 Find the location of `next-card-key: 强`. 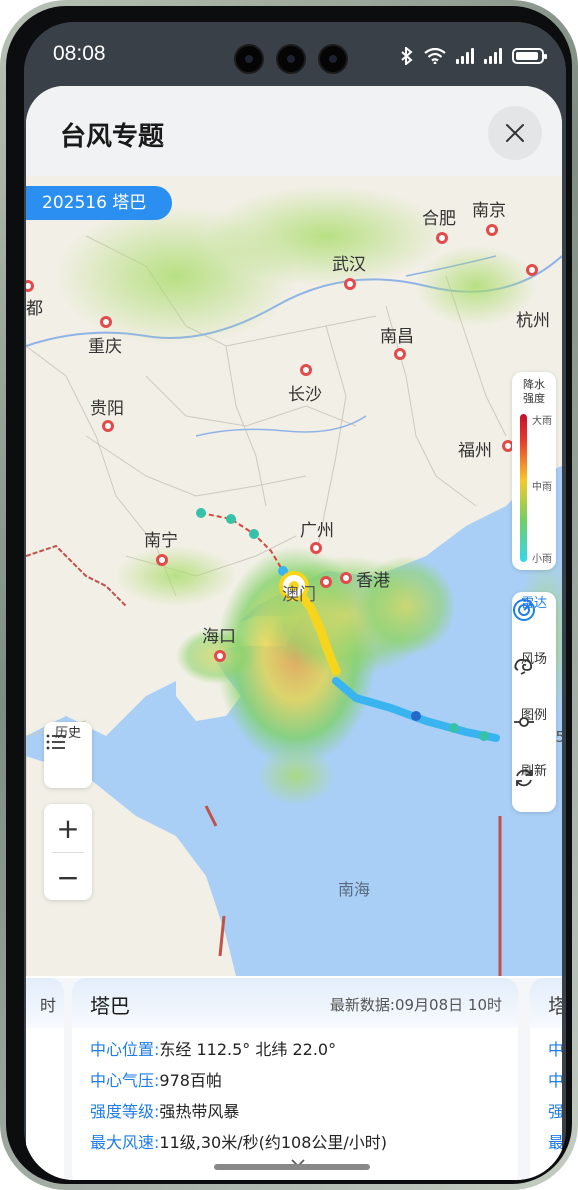

next-card-key: 强 is located at coordinates (555, 1111).